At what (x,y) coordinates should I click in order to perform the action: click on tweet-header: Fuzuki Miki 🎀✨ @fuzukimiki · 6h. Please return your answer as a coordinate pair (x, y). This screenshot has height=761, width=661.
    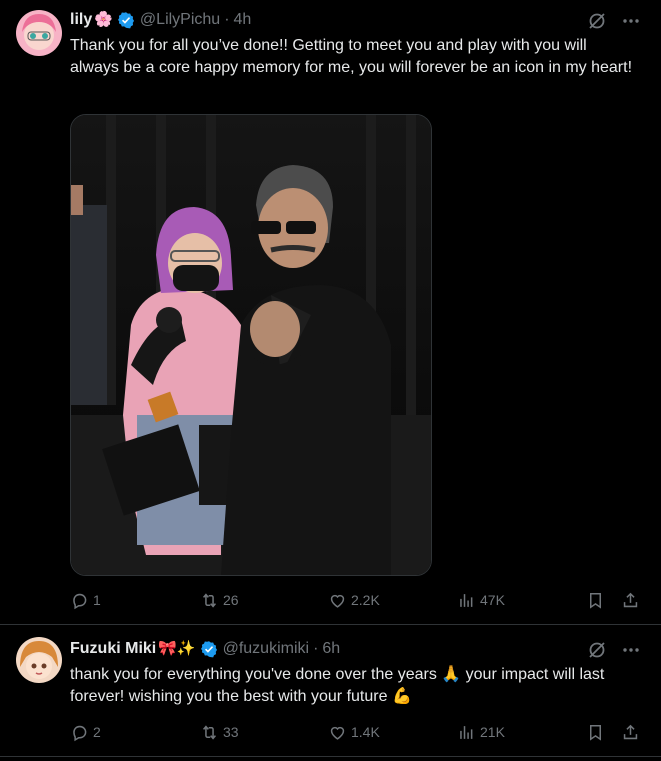
    Looking at the image, I should click on (330, 649).